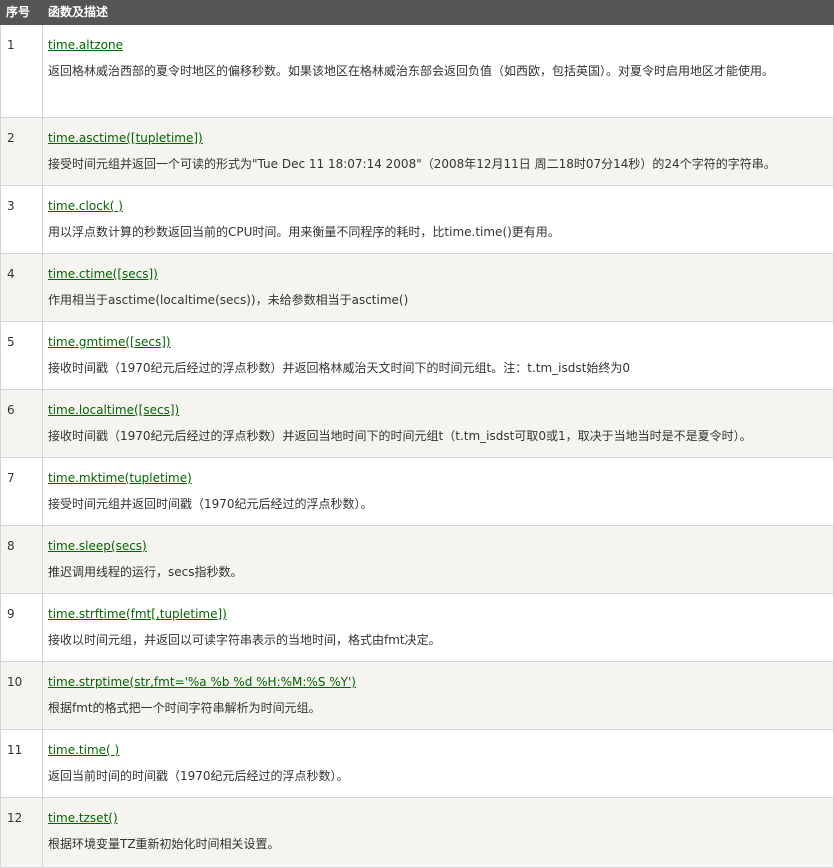  Describe the element at coordinates (438, 832) in the screenshot. I see `row-content: time.tzset() 根据环境变量TZ重新初始化时间相关设置。` at that location.